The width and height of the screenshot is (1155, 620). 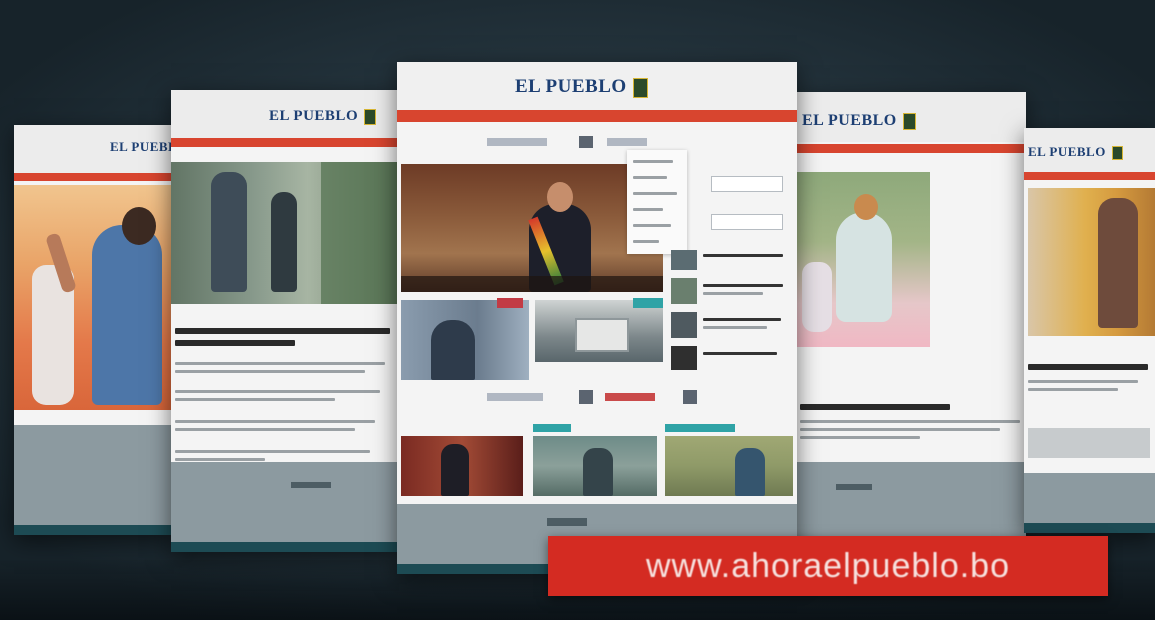 I want to click on website-url-banner: www.ahoraelpueblo.bo, so click(x=828, y=566).